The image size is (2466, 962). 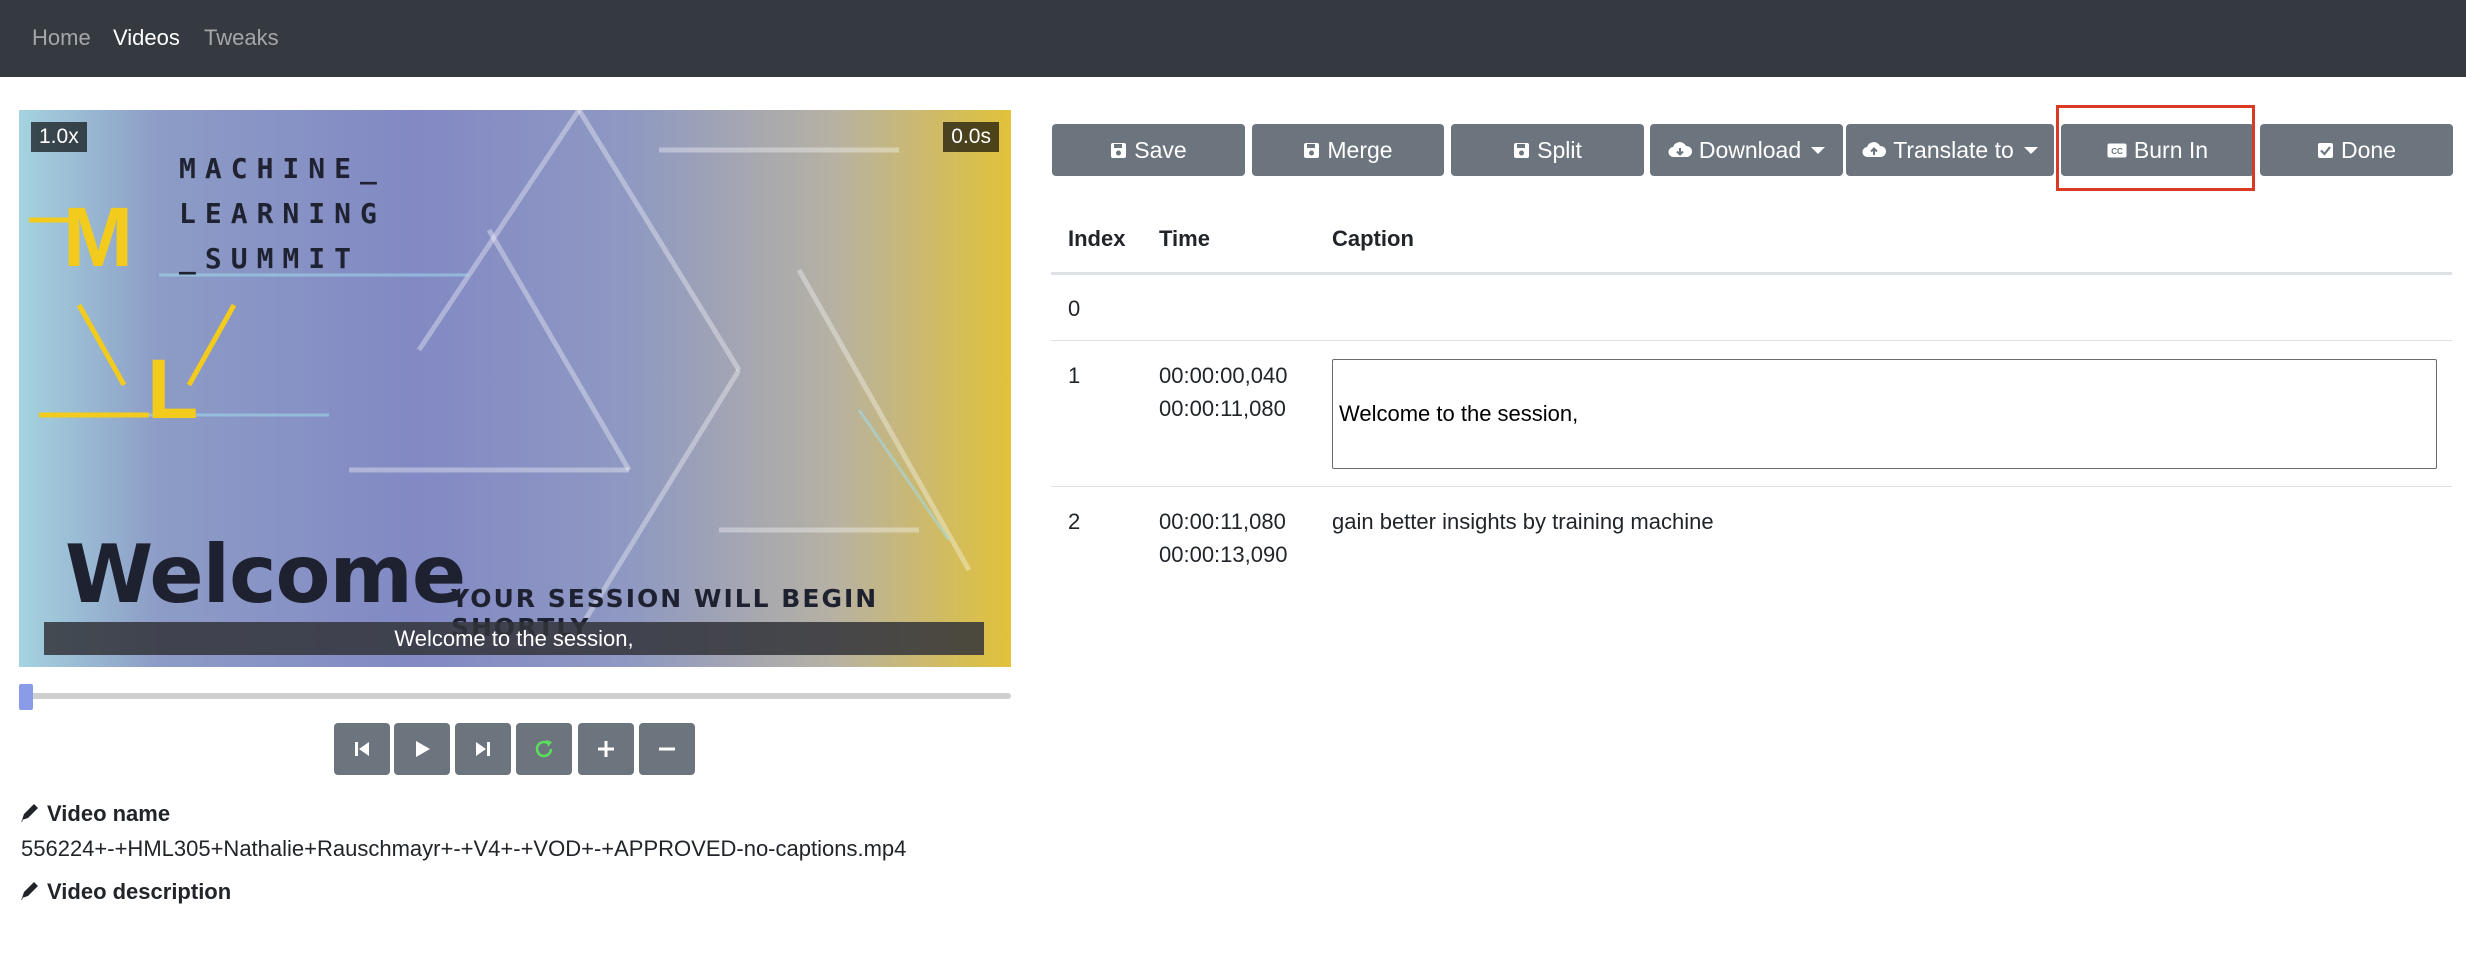 I want to click on skip-back-icon, so click(x=362, y=749).